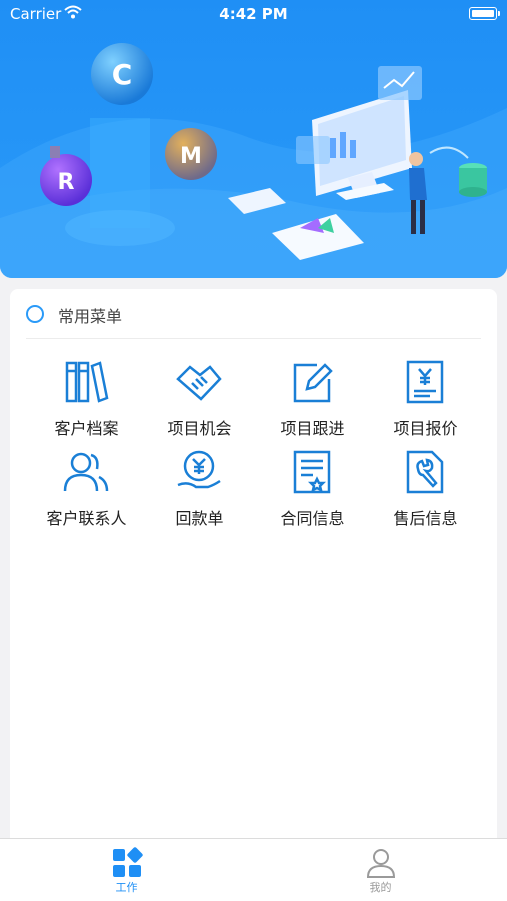 The width and height of the screenshot is (507, 901). Describe the element at coordinates (380, 887) in the screenshot. I see `tab-mine-label: 我的` at that location.